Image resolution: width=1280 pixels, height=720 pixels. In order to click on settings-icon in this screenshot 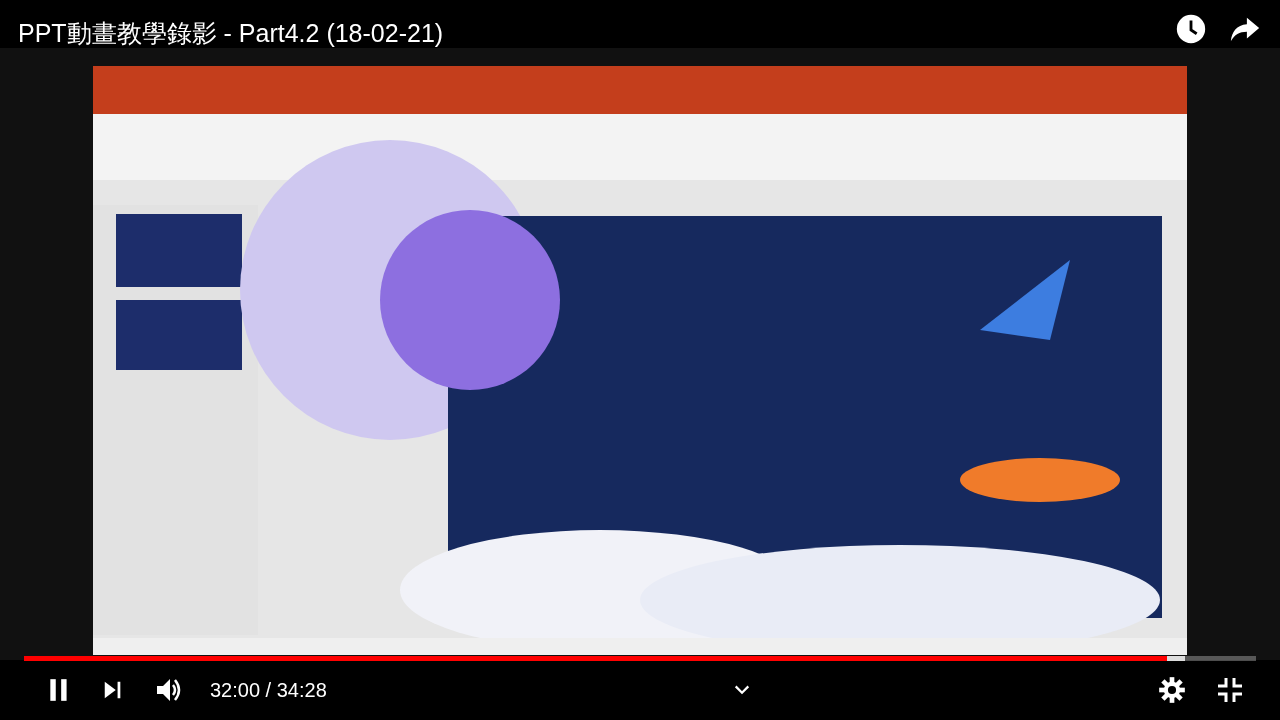, I will do `click(1172, 690)`.